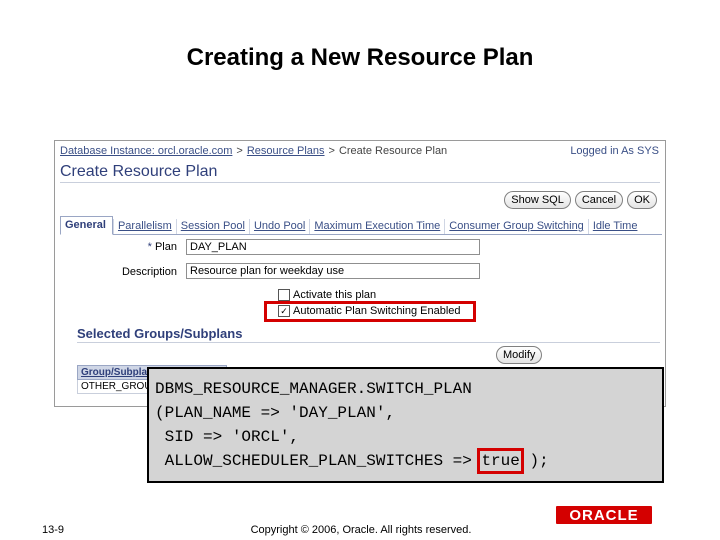 The height and width of the screenshot is (540, 720). I want to click on code-line-tail: );, so click(534, 461).